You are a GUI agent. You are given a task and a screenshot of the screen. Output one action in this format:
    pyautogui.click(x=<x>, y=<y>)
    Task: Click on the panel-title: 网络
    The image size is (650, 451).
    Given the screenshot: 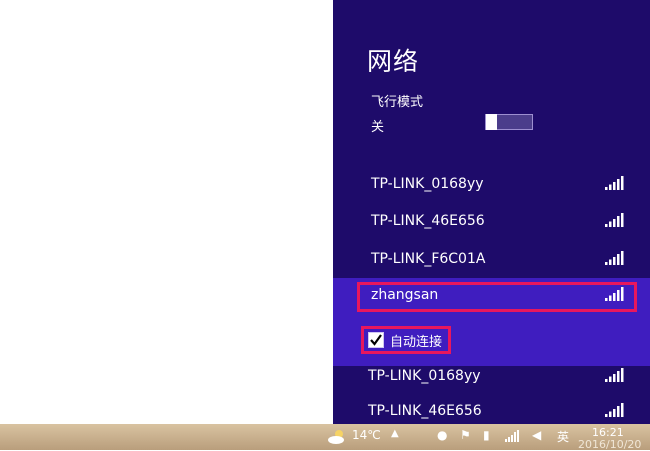 What is the action you would take?
    pyautogui.click(x=393, y=61)
    